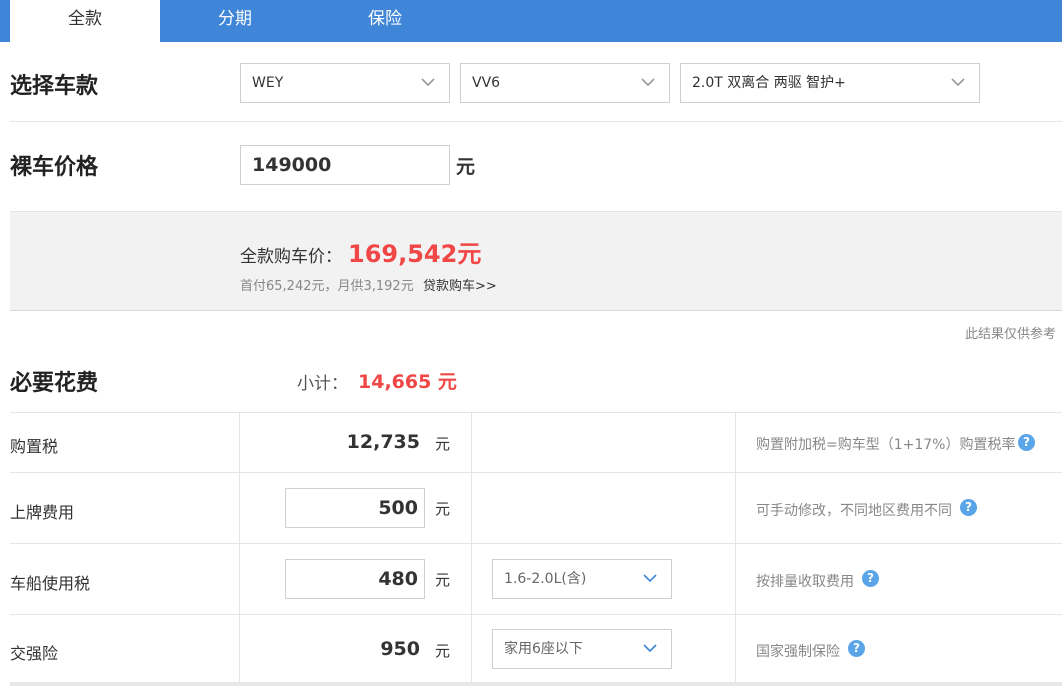  What do you see at coordinates (235, 21) in the screenshot?
I see `tab-installment: 分期` at bounding box center [235, 21].